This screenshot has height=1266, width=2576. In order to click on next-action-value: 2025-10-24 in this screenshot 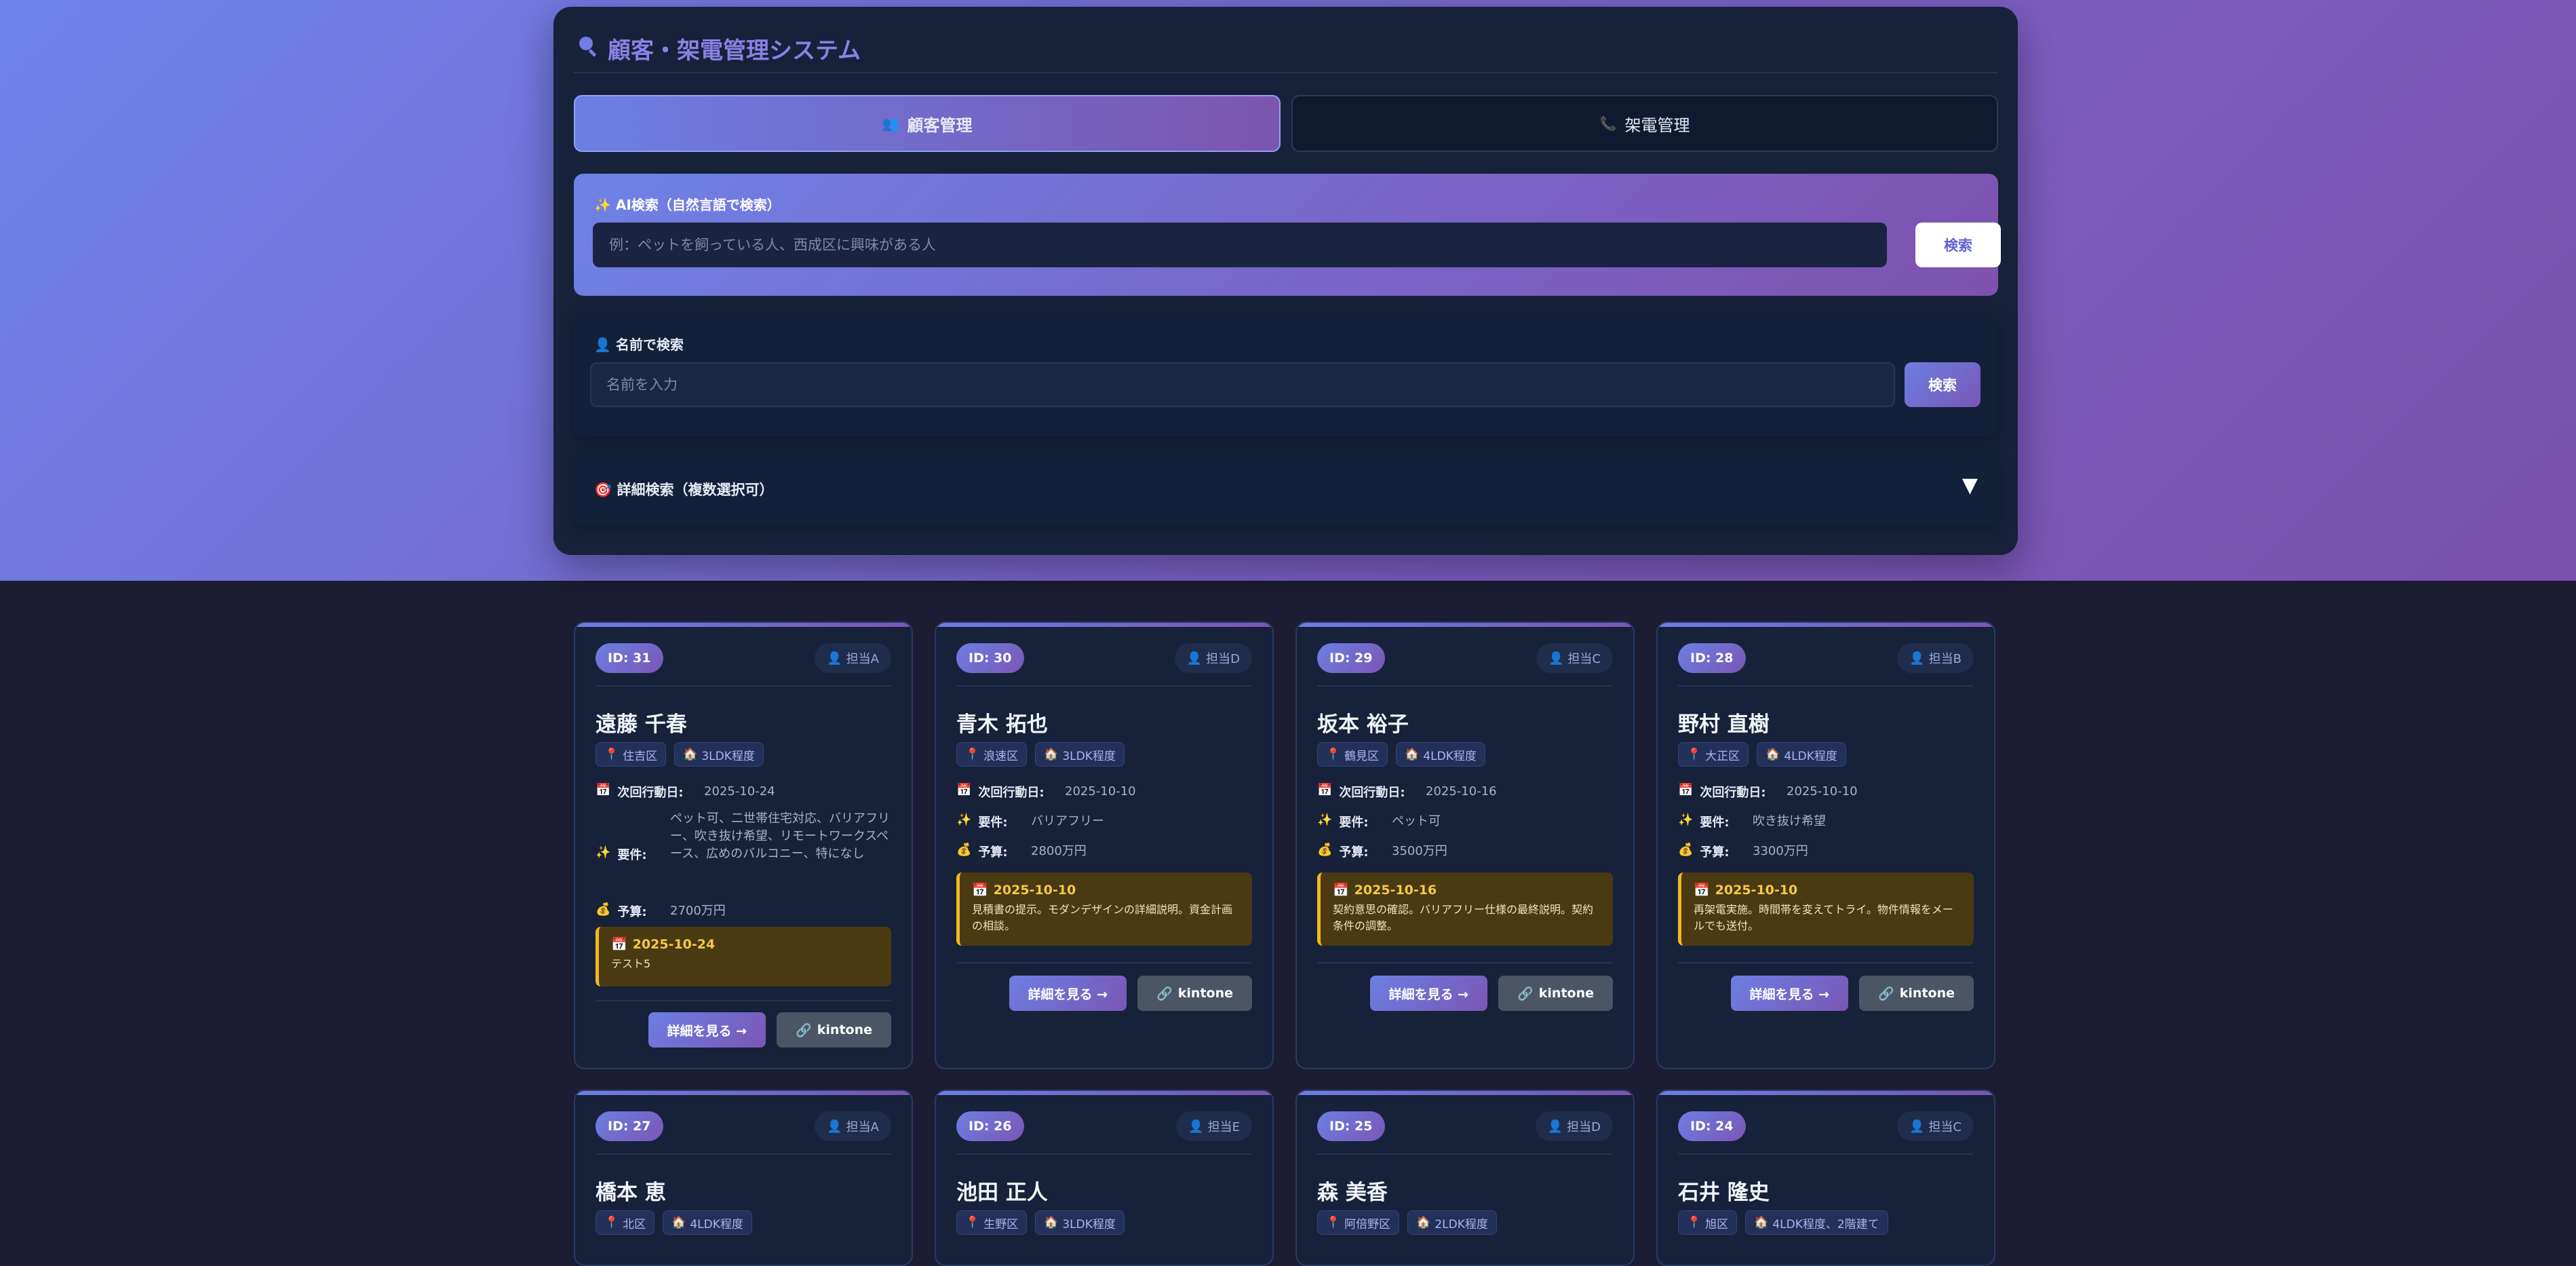, I will do `click(739, 791)`.